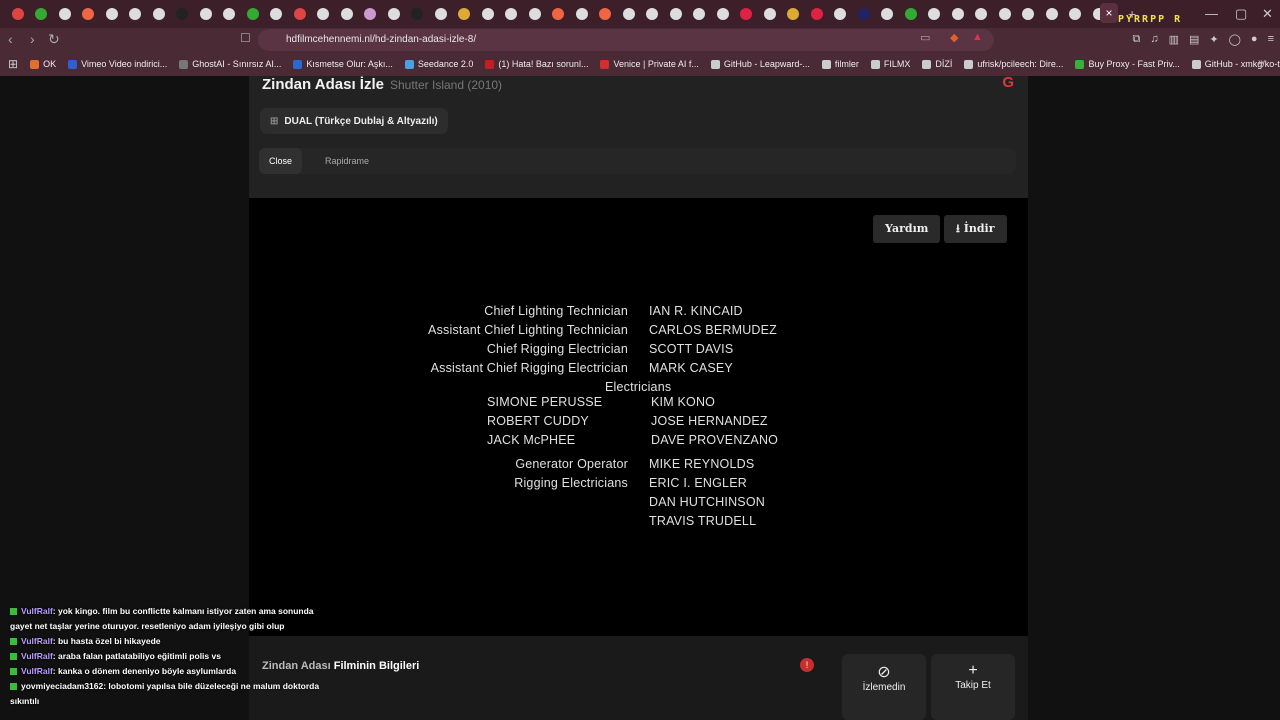 The image size is (1280, 720). What do you see at coordinates (528, 330) in the screenshot?
I see `credit-line: Assistant Chief Lighting Technician` at bounding box center [528, 330].